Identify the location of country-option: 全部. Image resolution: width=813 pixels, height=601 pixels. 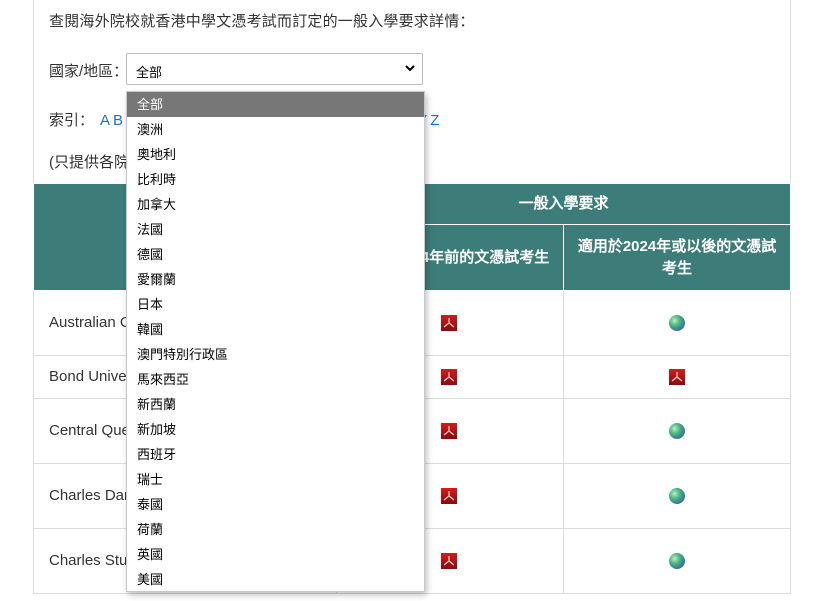
(275, 104).